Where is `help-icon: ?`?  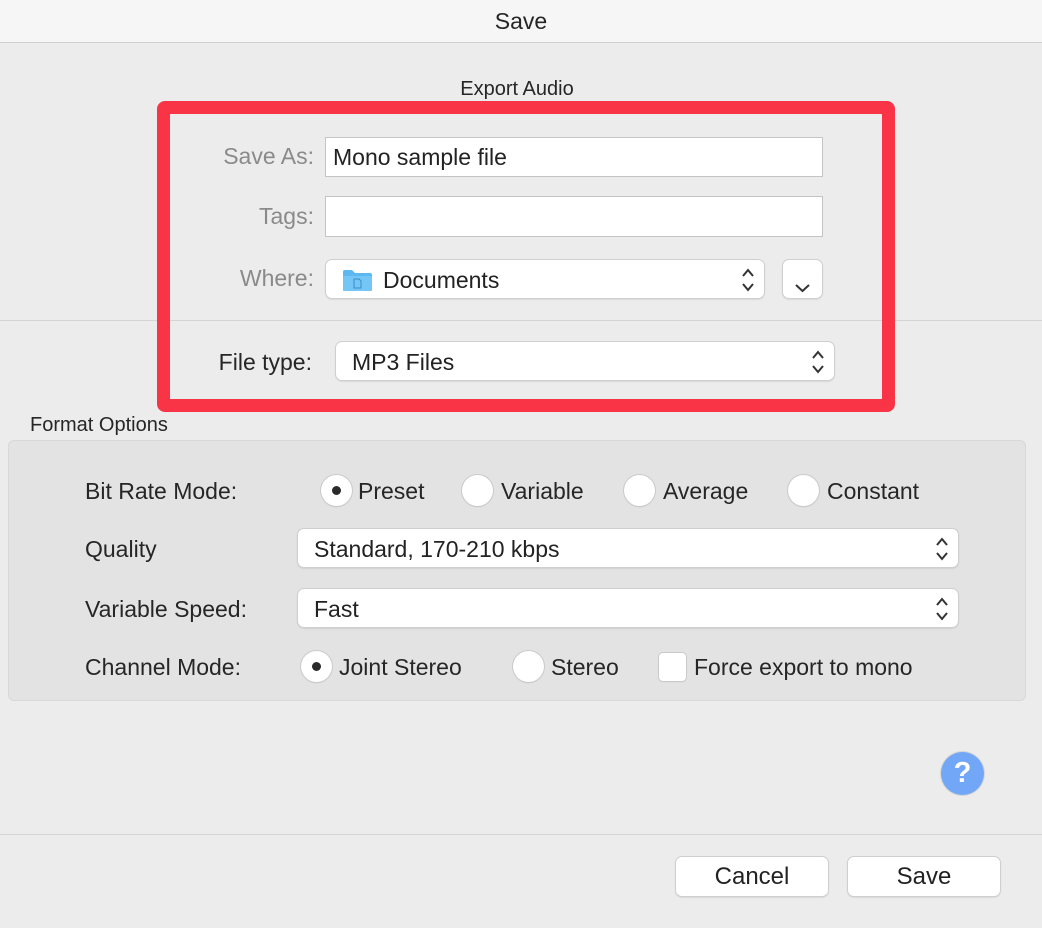
help-icon: ? is located at coordinates (962, 773).